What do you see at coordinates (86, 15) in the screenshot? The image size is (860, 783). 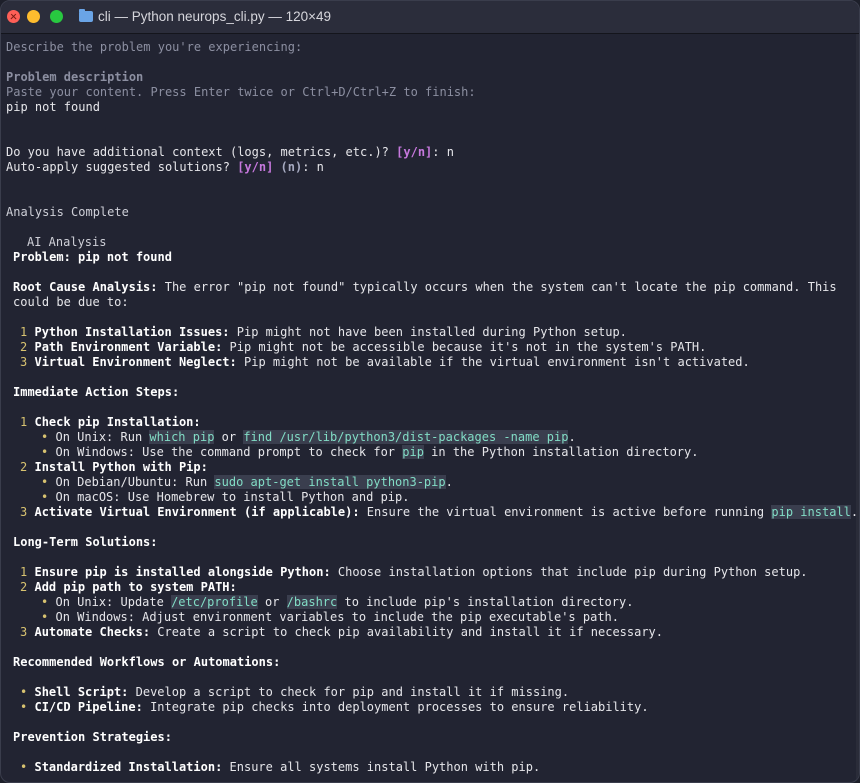 I see `folder-icon` at bounding box center [86, 15].